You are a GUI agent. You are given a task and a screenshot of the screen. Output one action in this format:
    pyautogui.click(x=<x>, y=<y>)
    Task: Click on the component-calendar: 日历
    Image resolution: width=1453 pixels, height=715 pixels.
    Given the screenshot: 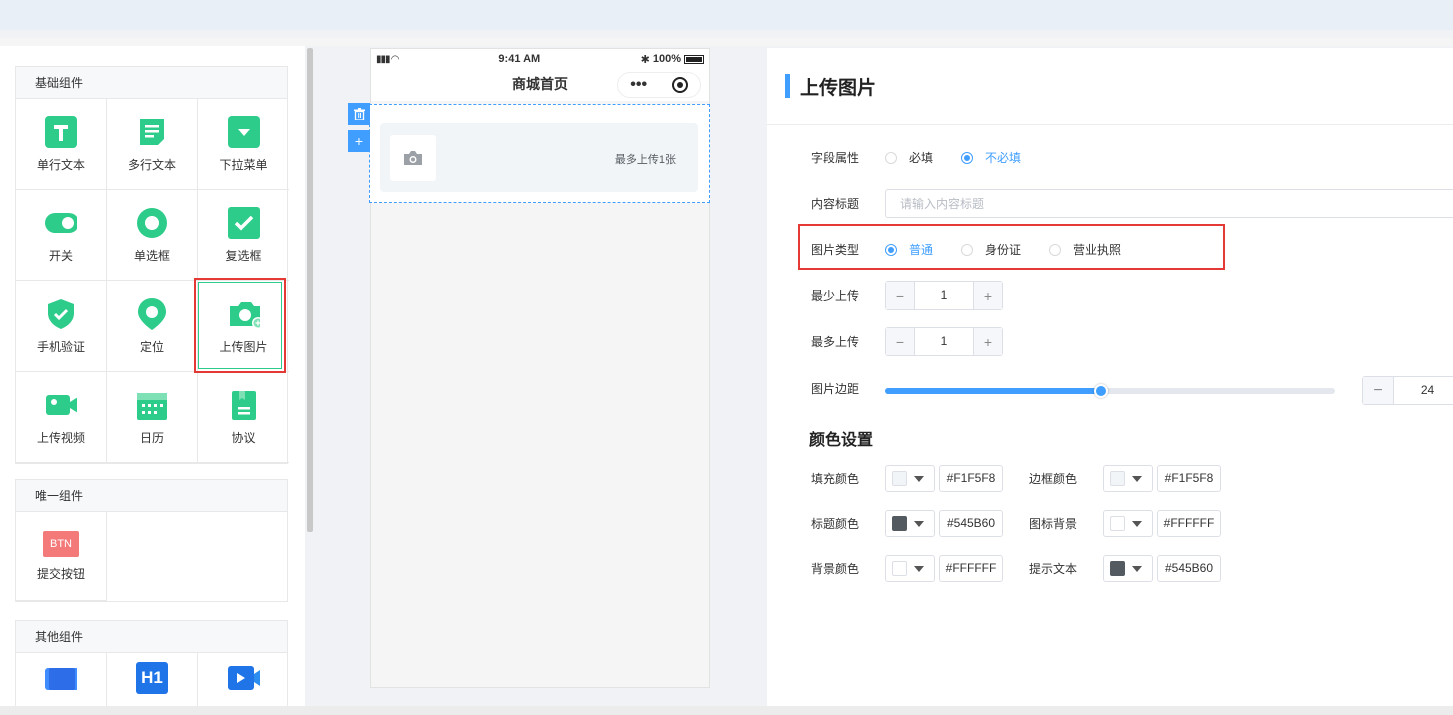 What is the action you would take?
    pyautogui.click(x=152, y=417)
    